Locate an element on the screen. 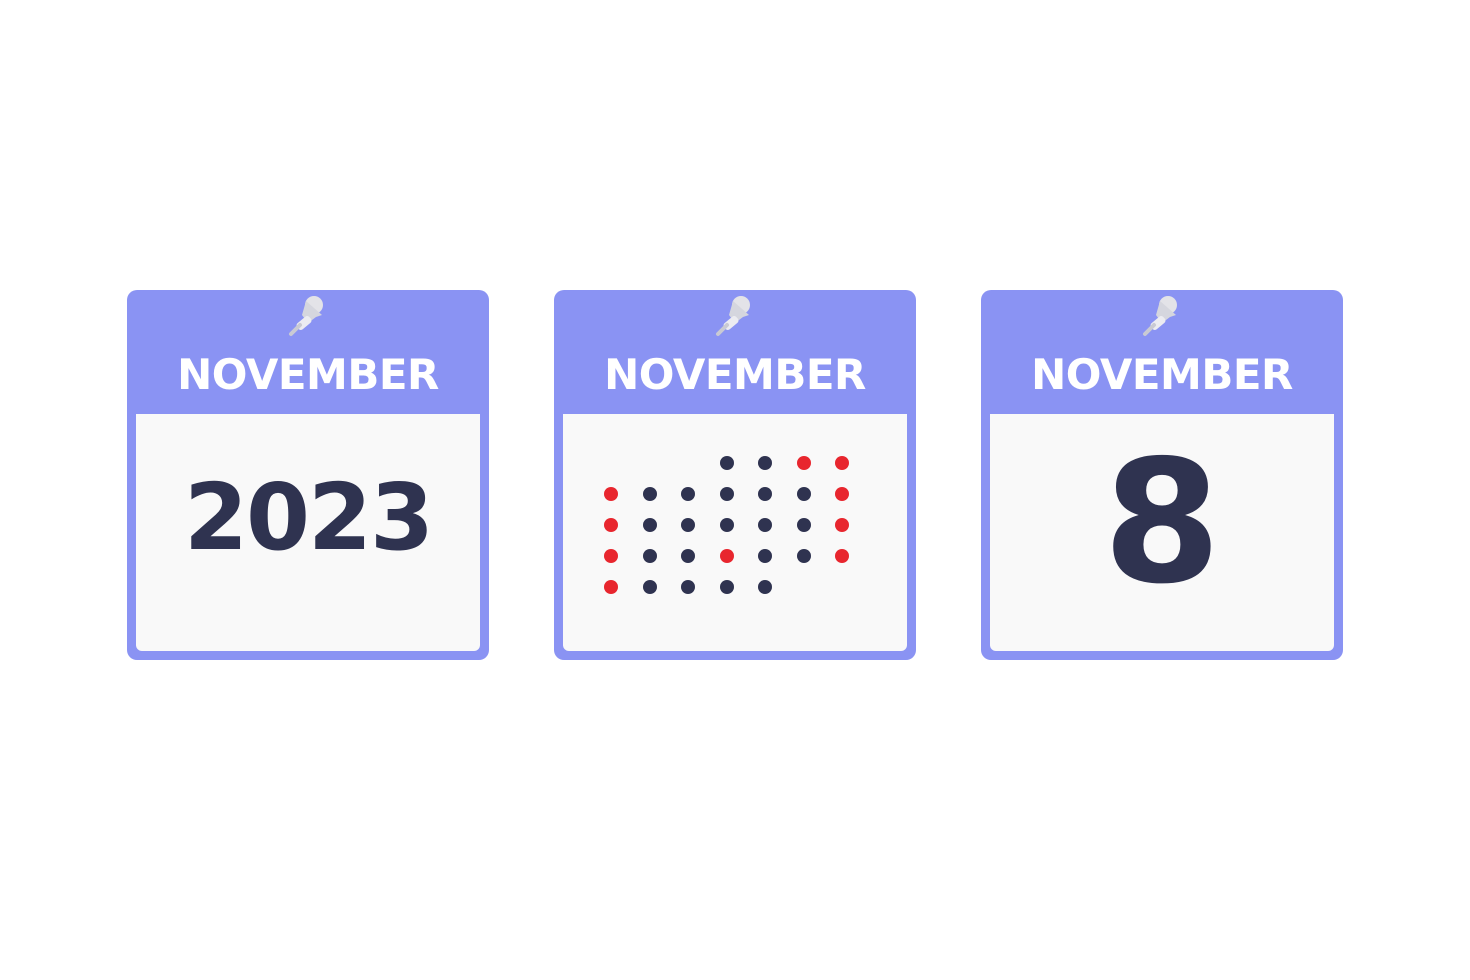 Image resolution: width=1470 pixels, height=980 pixels. calendar-year: NOVEMBER 2023 is located at coordinates (308, 475).